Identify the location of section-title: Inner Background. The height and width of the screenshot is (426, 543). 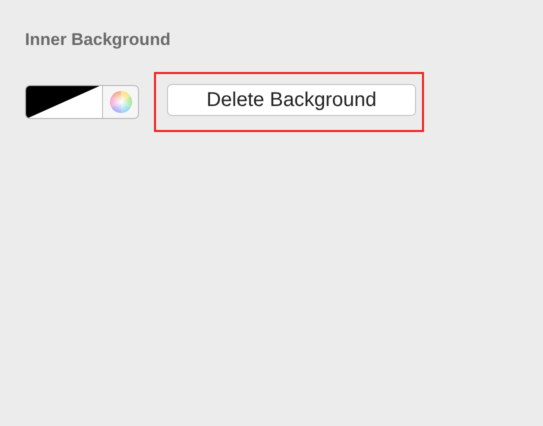
(98, 40).